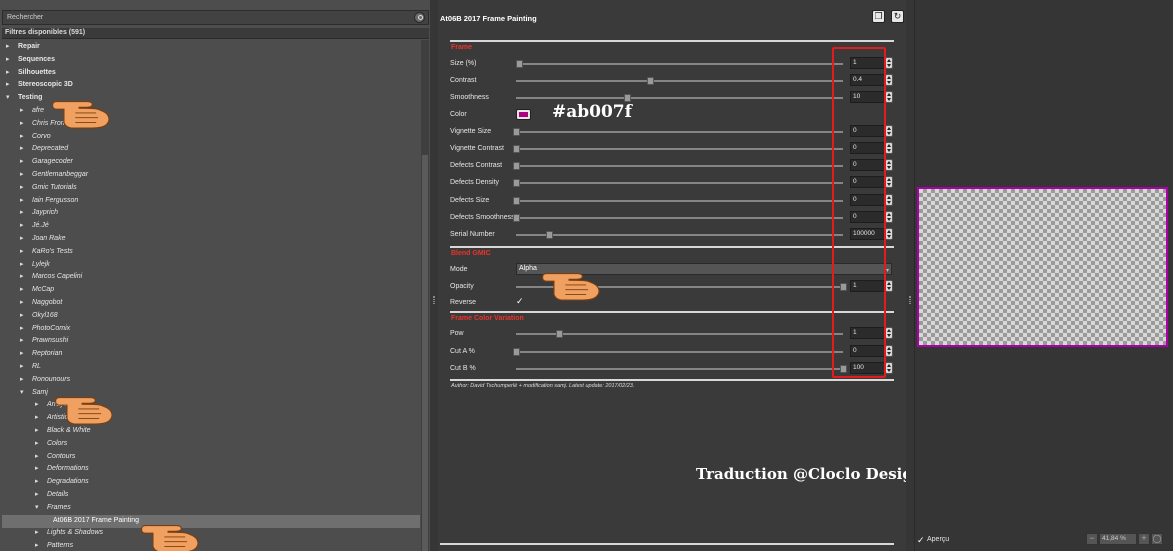  Describe the element at coordinates (211, 418) in the screenshot. I see `tree-item: ▸ Artistic` at that location.